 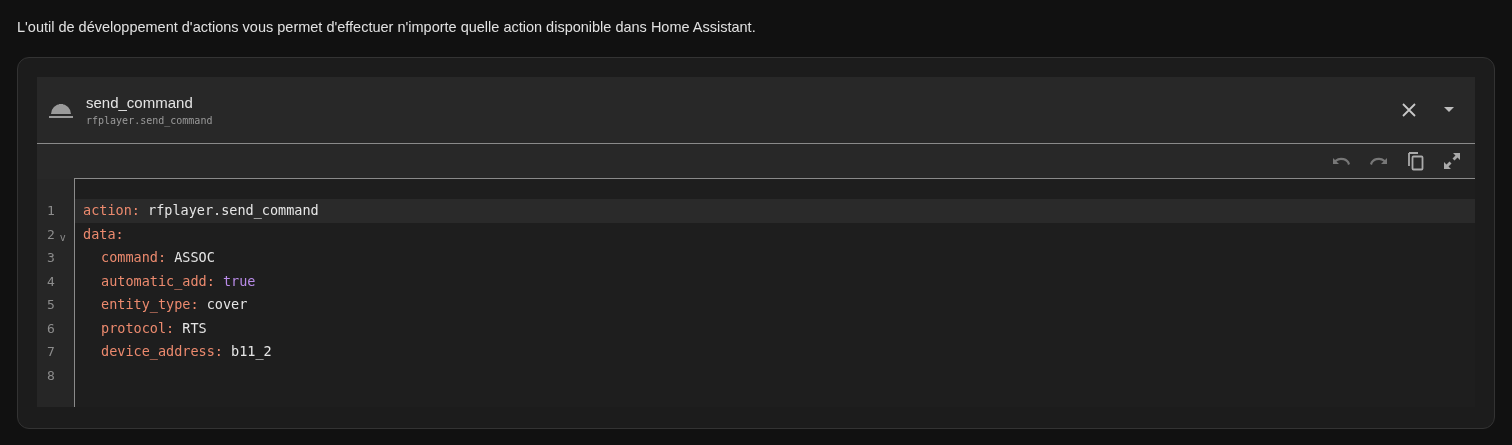 What do you see at coordinates (387, 27) in the screenshot?
I see `description-text: L'outil de développement d'actions vous permet d'effectuer n'importe quelle action disponible dans Home Assistant.` at bounding box center [387, 27].